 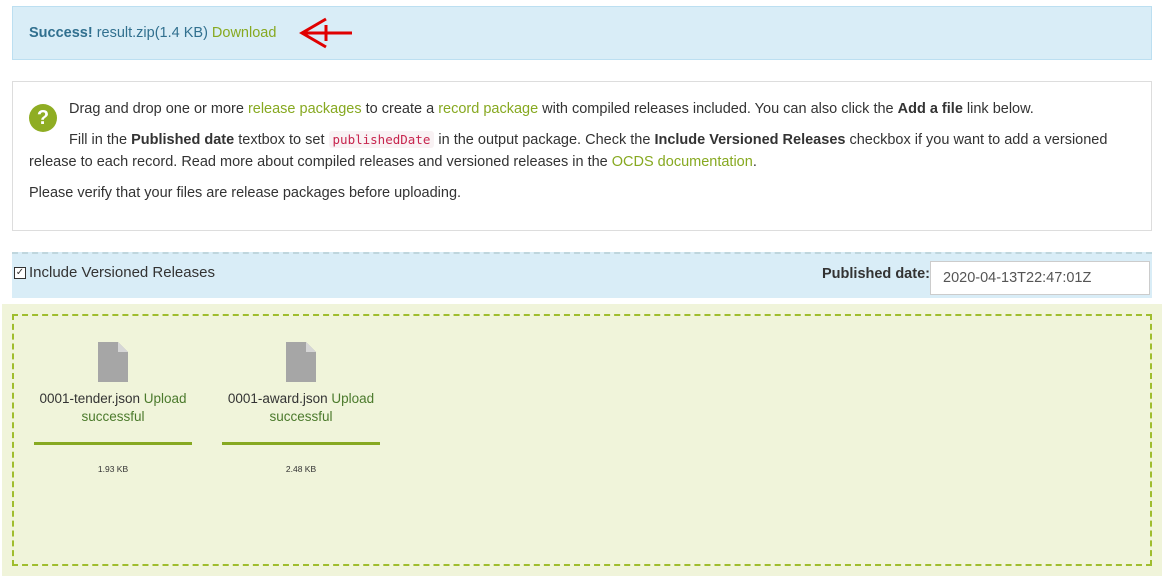 I want to click on file-name: 0001-award.json, so click(x=277, y=398).